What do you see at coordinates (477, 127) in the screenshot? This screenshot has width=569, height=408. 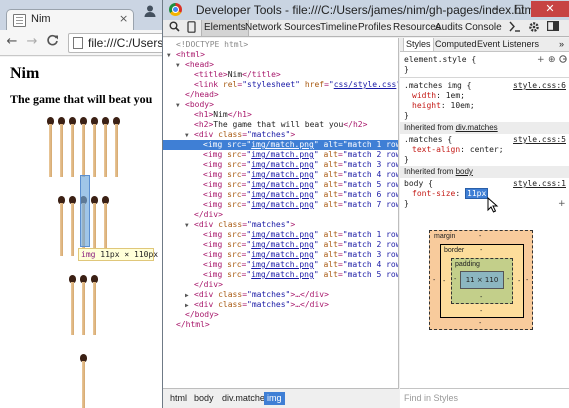 I see `inherited-link-div-matches: div.matches` at bounding box center [477, 127].